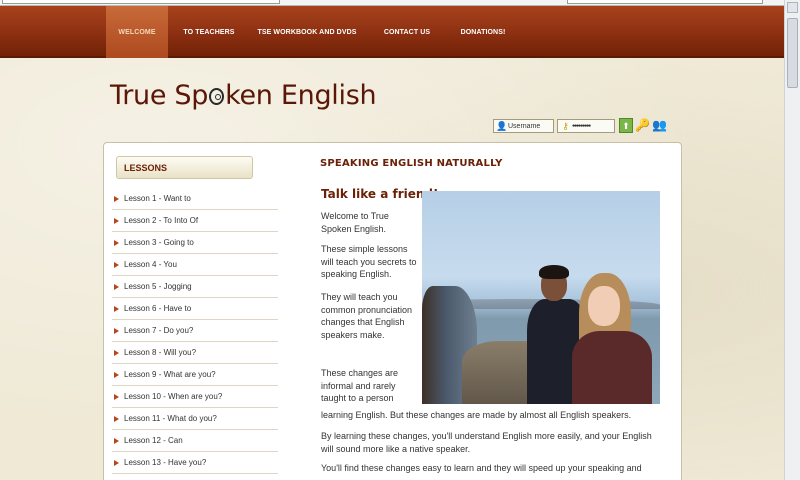  I want to click on username-field: 👤 Username, so click(523, 126).